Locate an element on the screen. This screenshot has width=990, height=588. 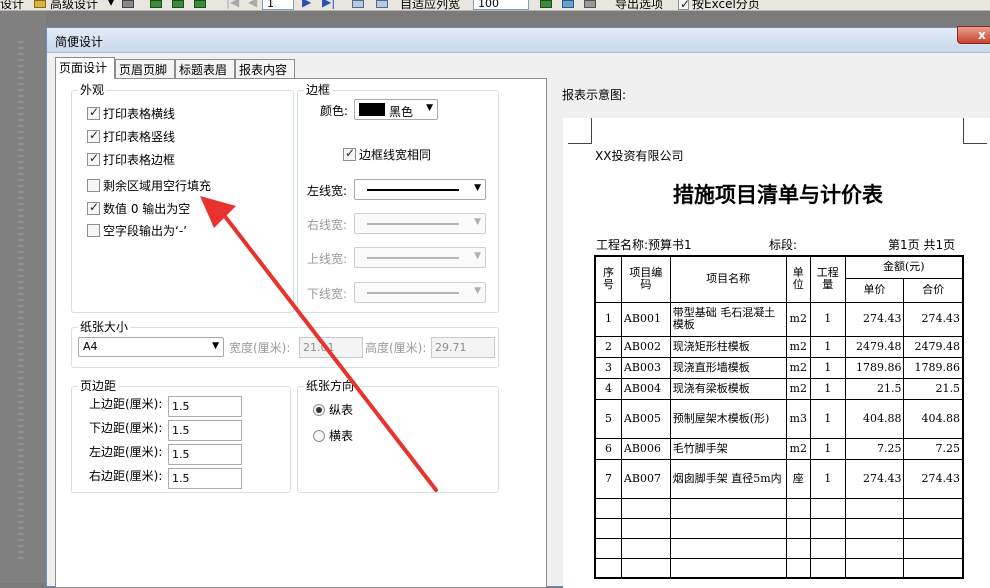
print-v-lines-checkbox: 打印表格竖线 is located at coordinates (131, 136).